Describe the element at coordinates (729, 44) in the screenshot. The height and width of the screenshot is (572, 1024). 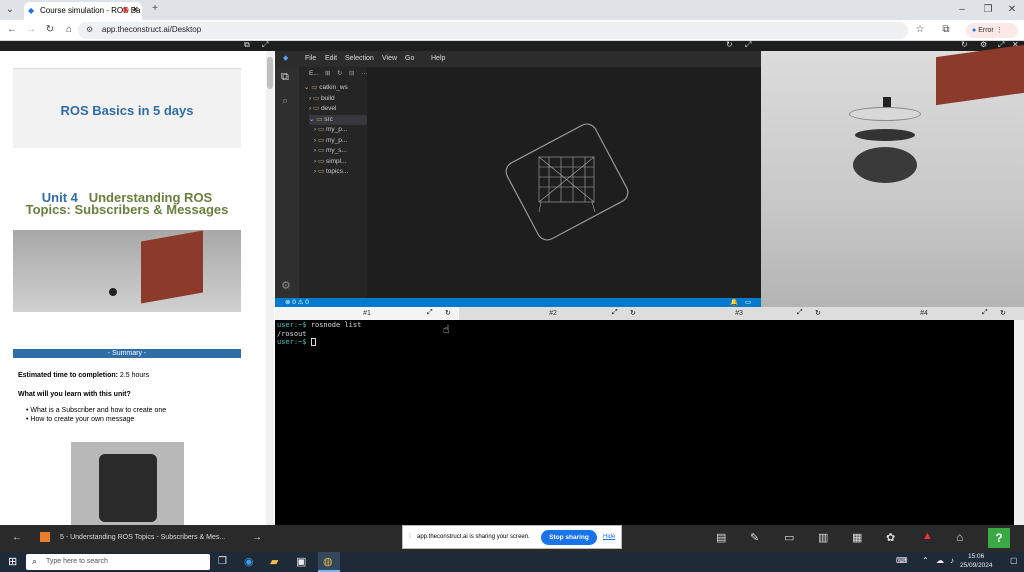
I see `ide-reload-icon: ↻` at that location.